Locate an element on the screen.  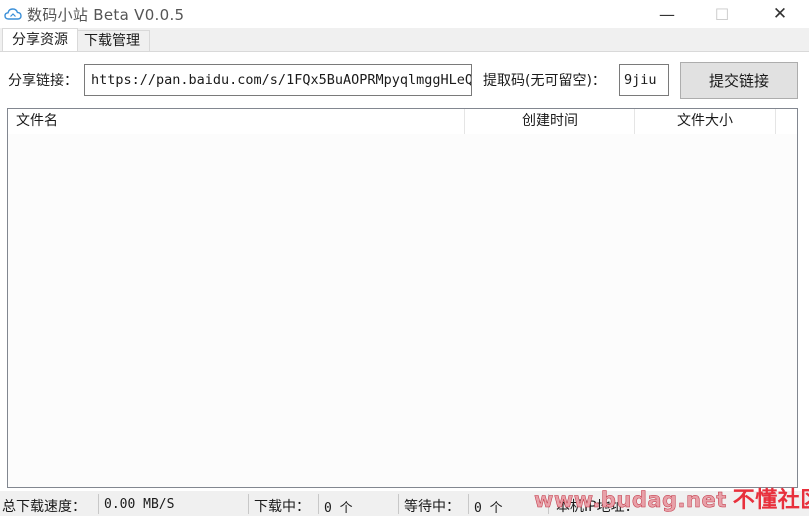
site-watermark: www.budag.net不懂社区 is located at coordinates (671, 497).